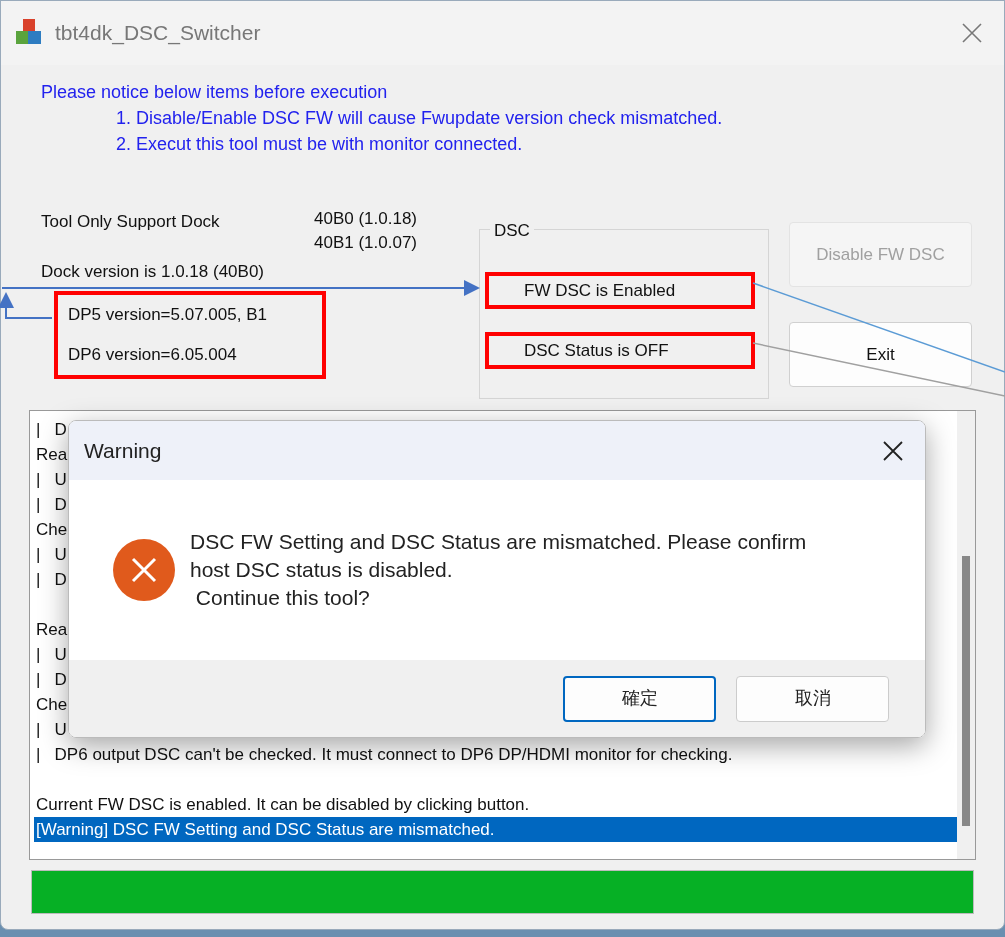 This screenshot has height=937, width=1005. What do you see at coordinates (384, 754) in the screenshot?
I see `log-line: | DP6 output DSC can't be checked. It must connect to DP6 DP/HDMI monitor for checking.` at bounding box center [384, 754].